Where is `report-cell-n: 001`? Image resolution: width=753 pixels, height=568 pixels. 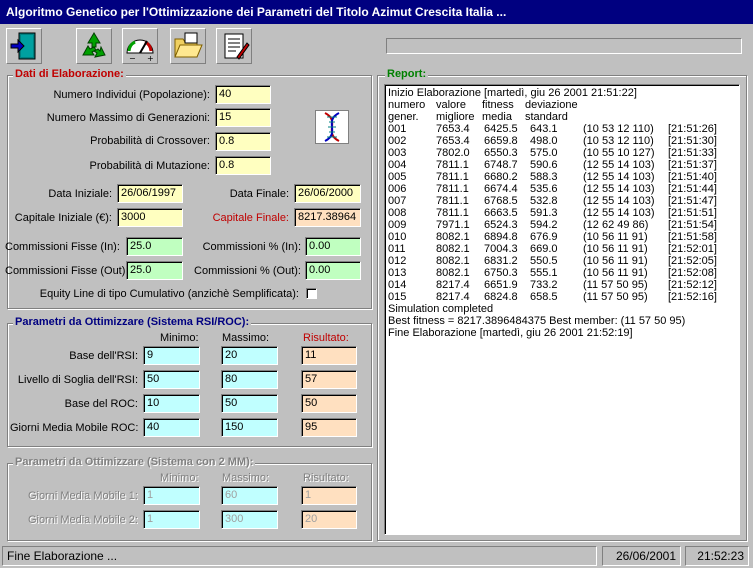
report-cell-n: 001 is located at coordinates (397, 129).